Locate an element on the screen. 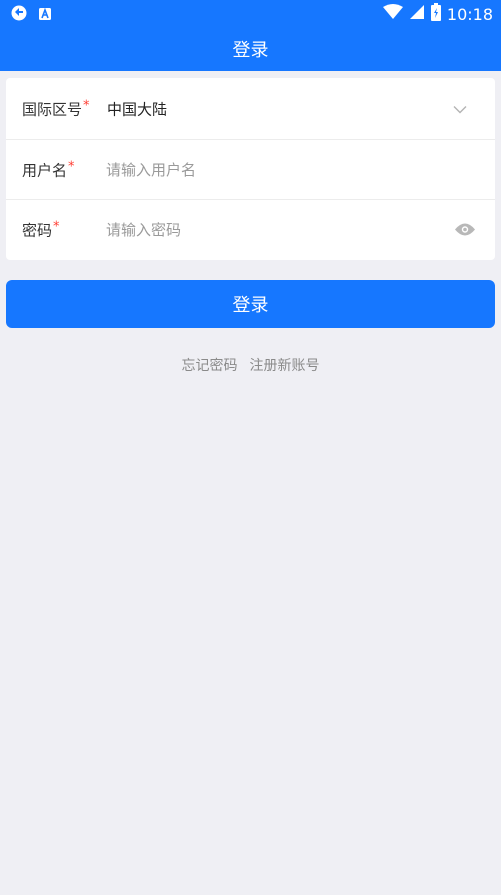 The image size is (501, 895). username-label: 用户名* is located at coordinates (48, 169).